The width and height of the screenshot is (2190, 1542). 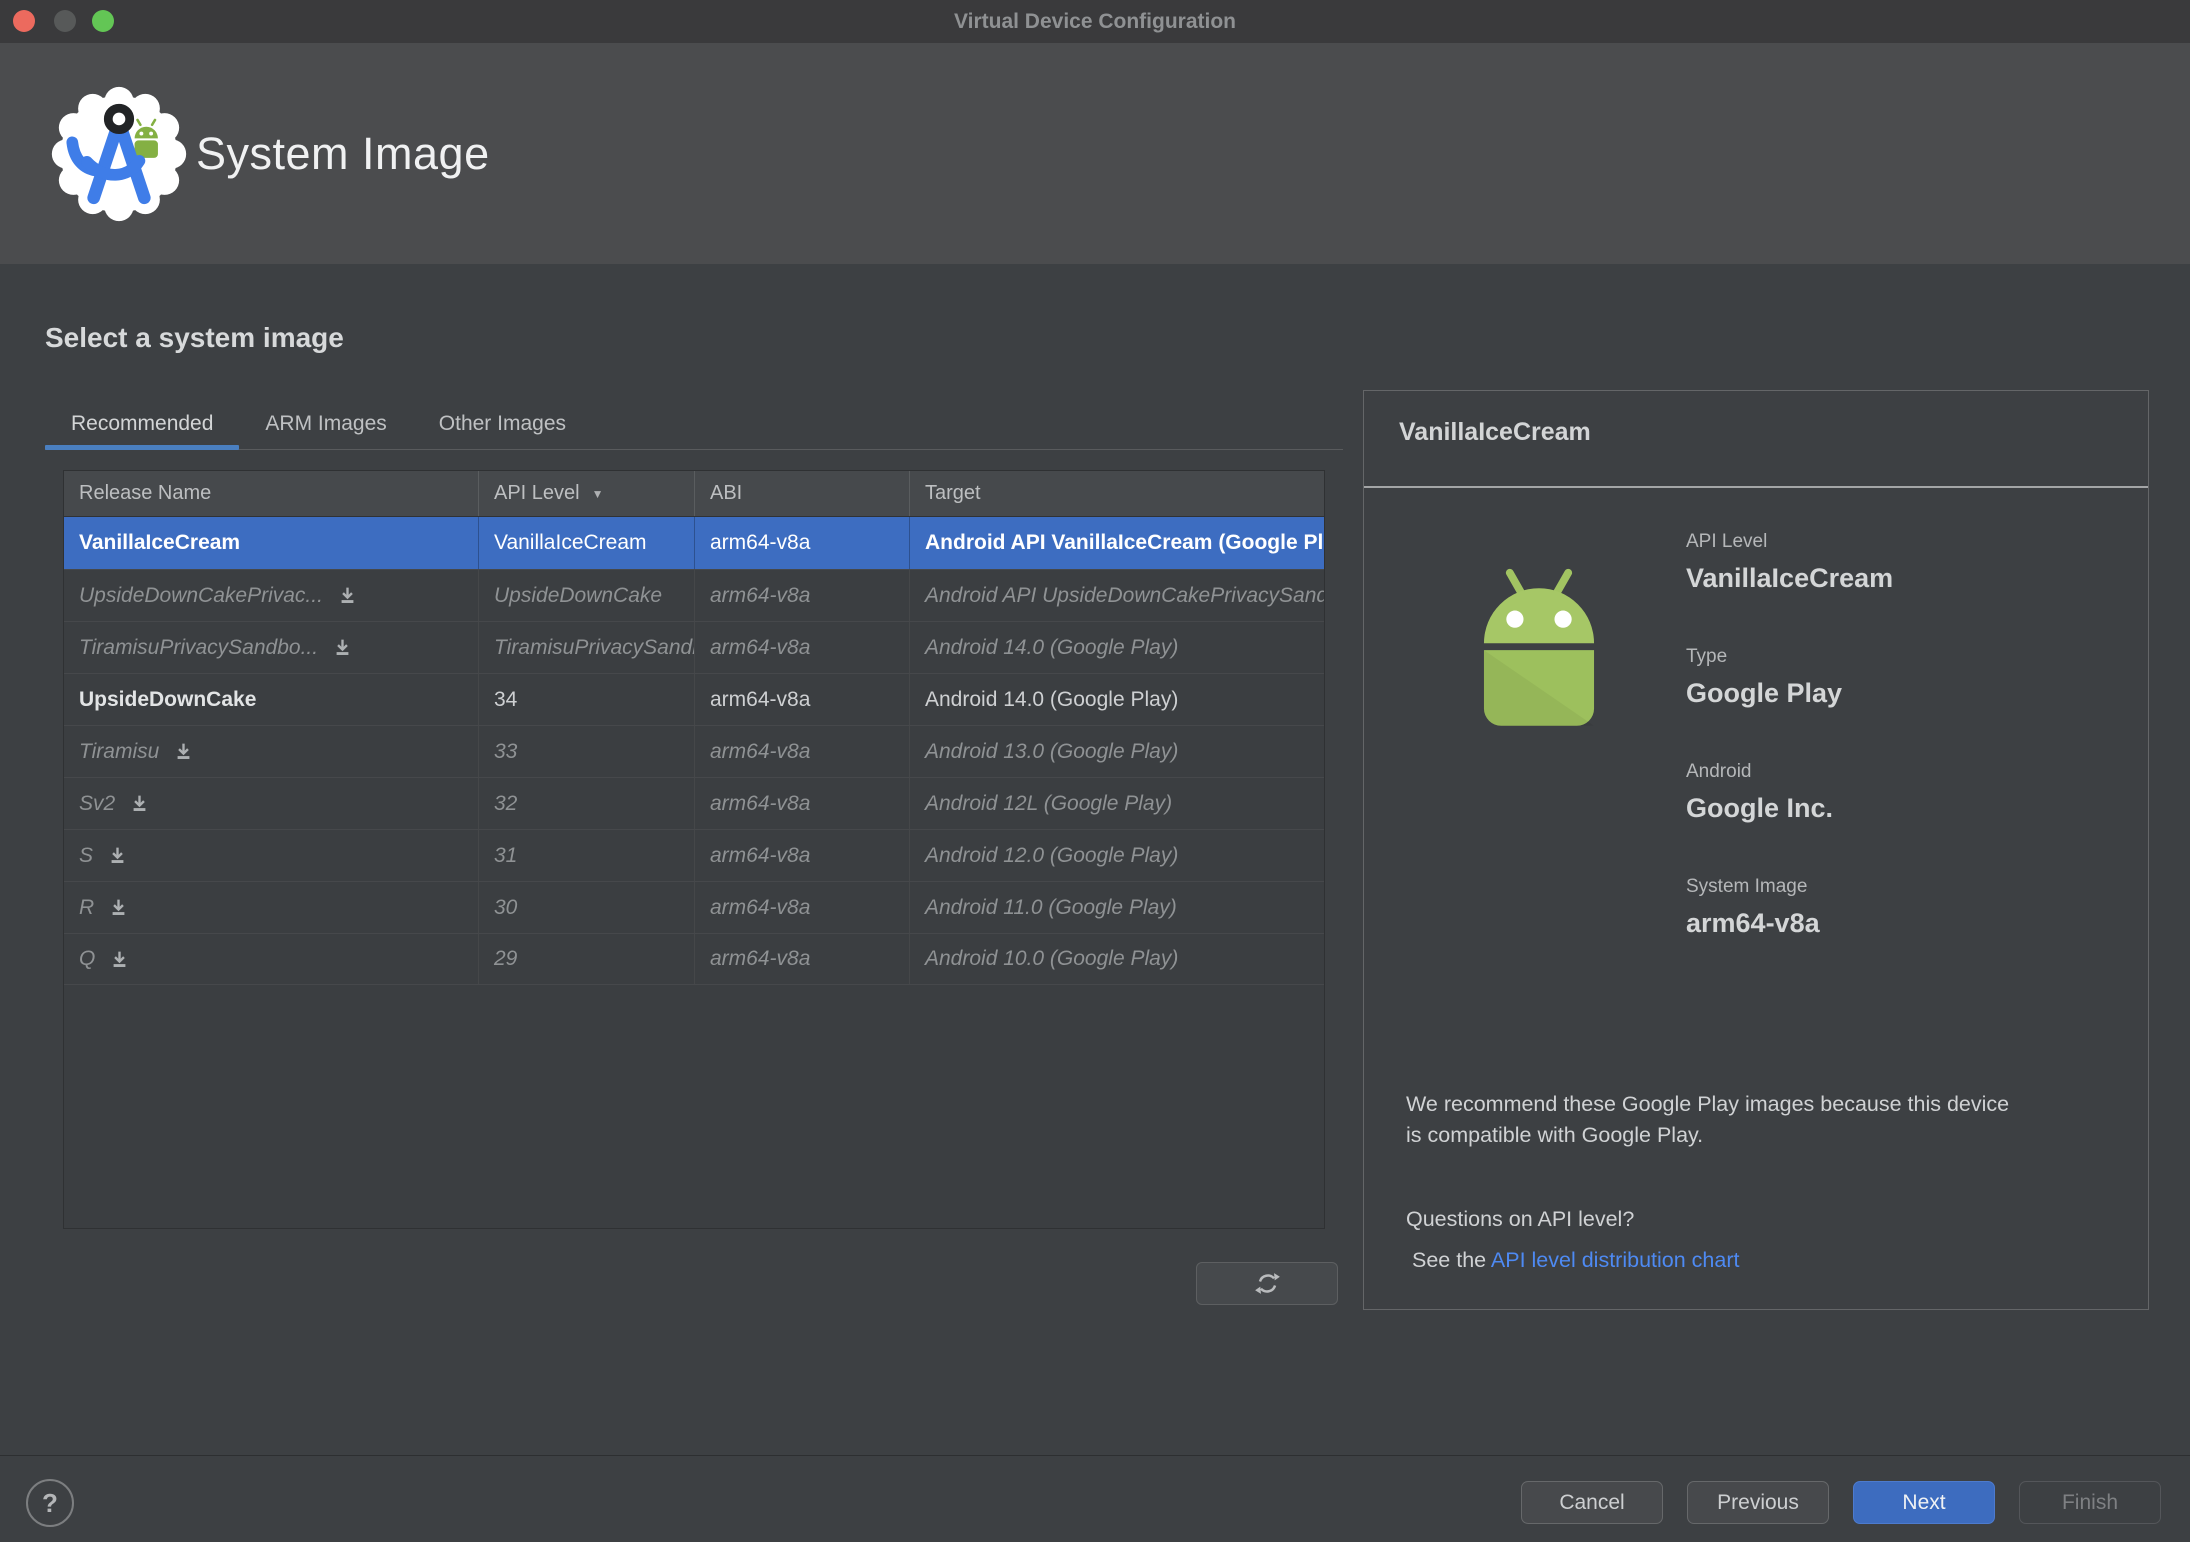 What do you see at coordinates (271, 751) in the screenshot?
I see `release-name-cell: Tiramisu` at bounding box center [271, 751].